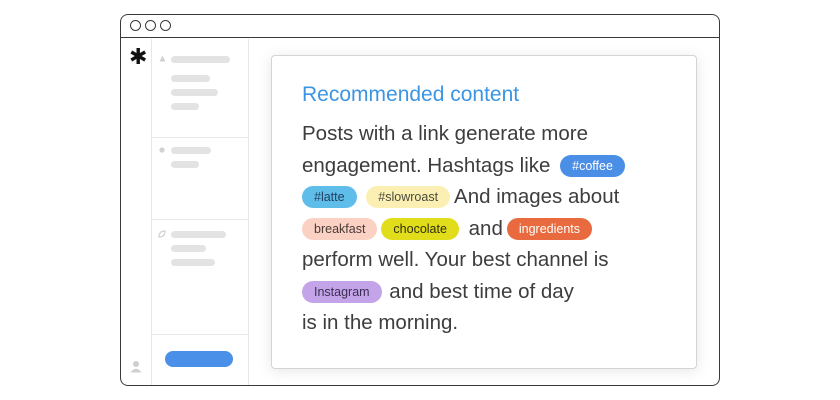  What do you see at coordinates (329, 197) in the screenshot?
I see `hashtag-latte-tag: #latte` at bounding box center [329, 197].